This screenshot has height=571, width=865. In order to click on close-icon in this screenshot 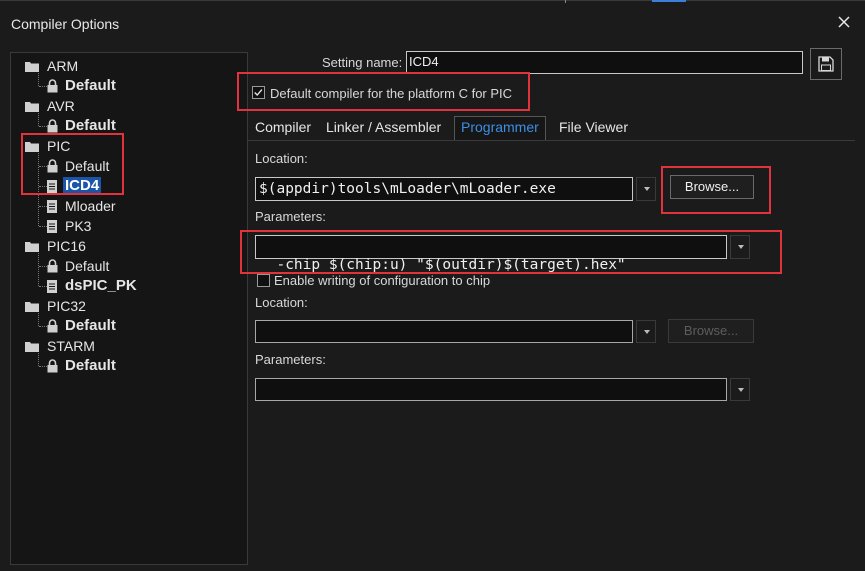, I will do `click(844, 22)`.